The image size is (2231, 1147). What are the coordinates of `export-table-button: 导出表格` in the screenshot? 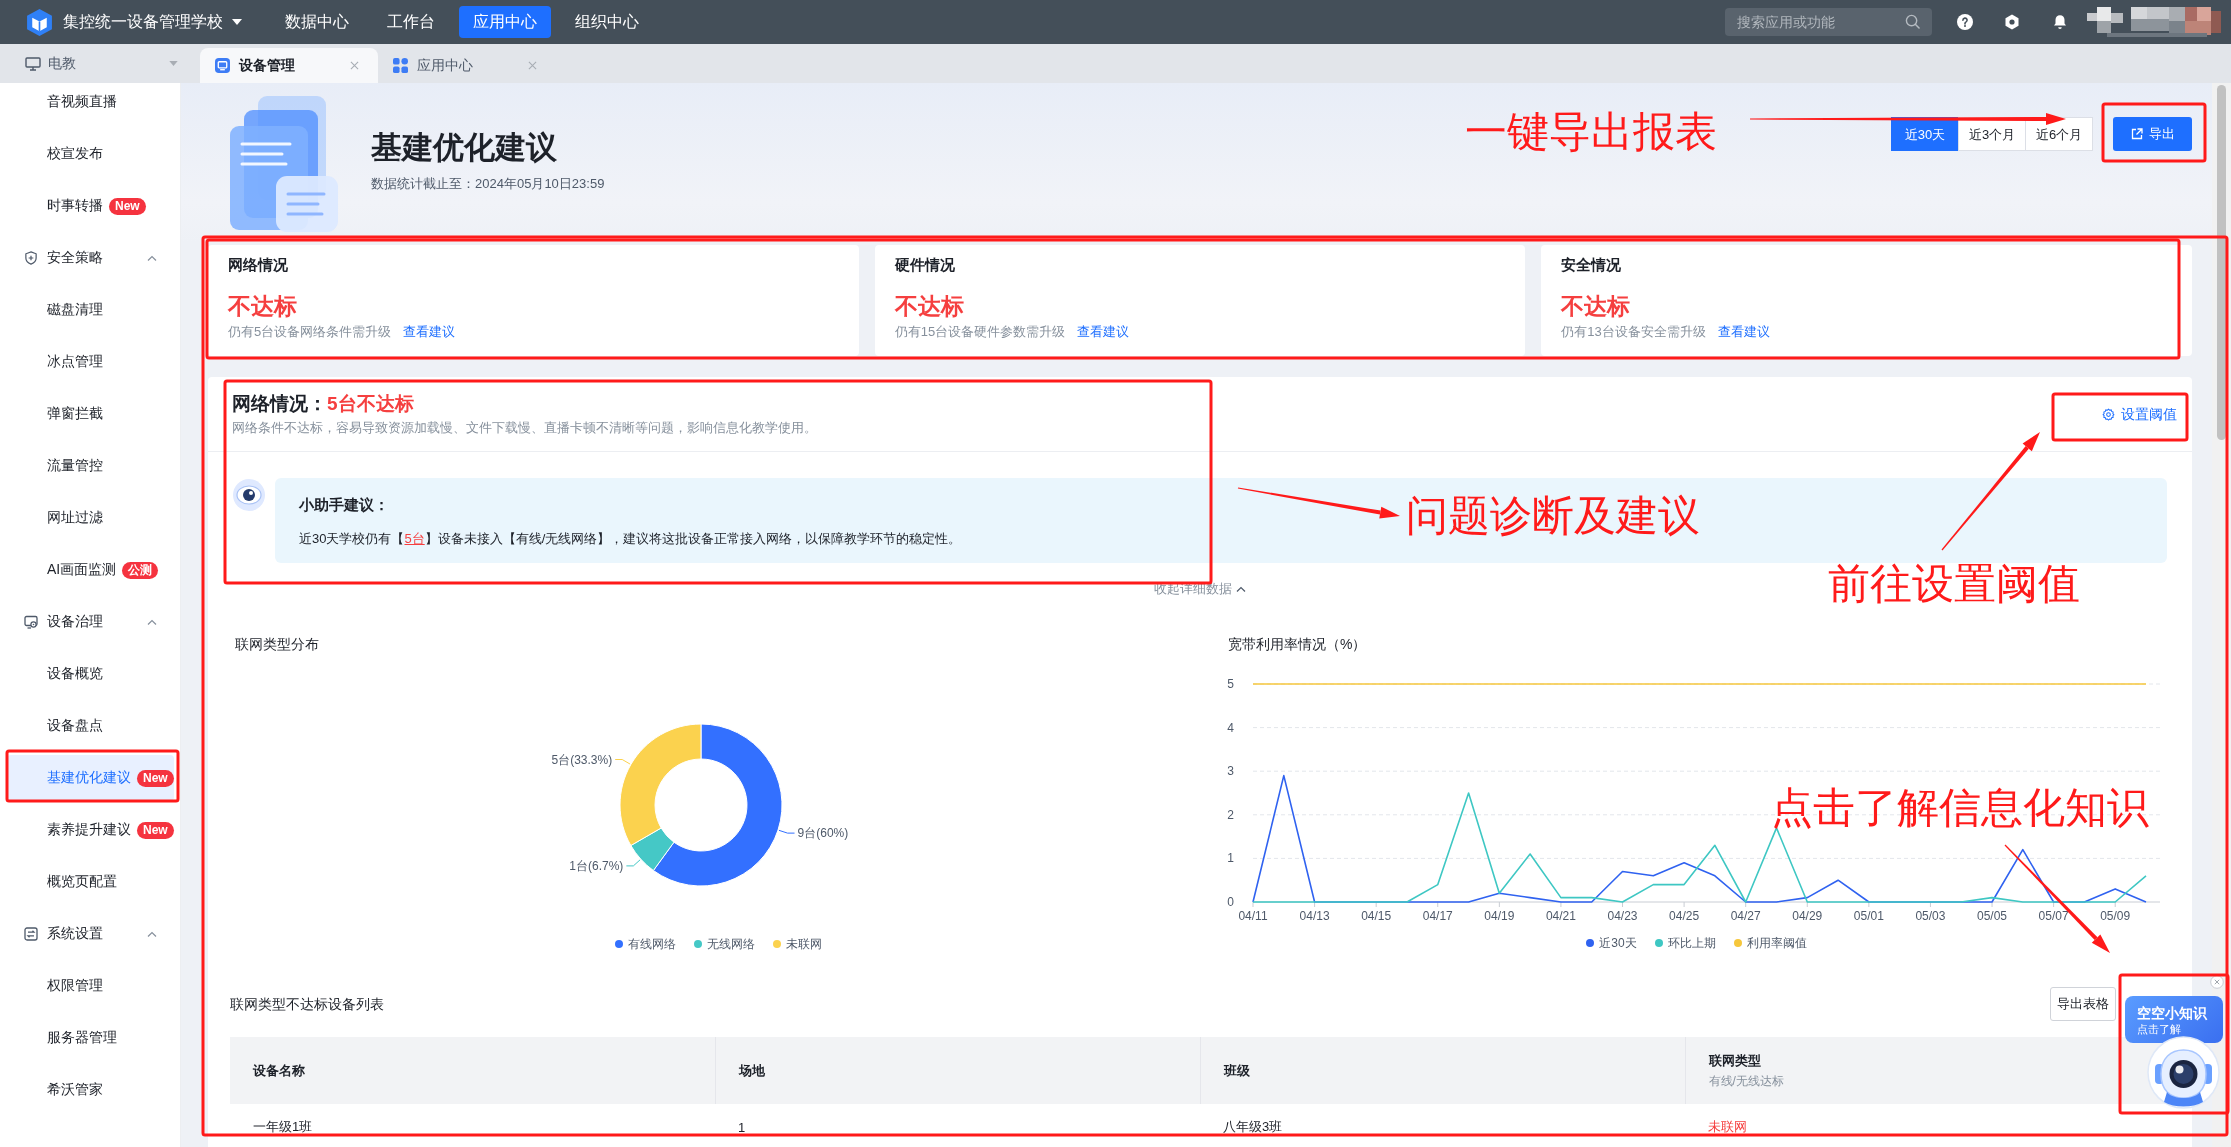 It's located at (2083, 1004).